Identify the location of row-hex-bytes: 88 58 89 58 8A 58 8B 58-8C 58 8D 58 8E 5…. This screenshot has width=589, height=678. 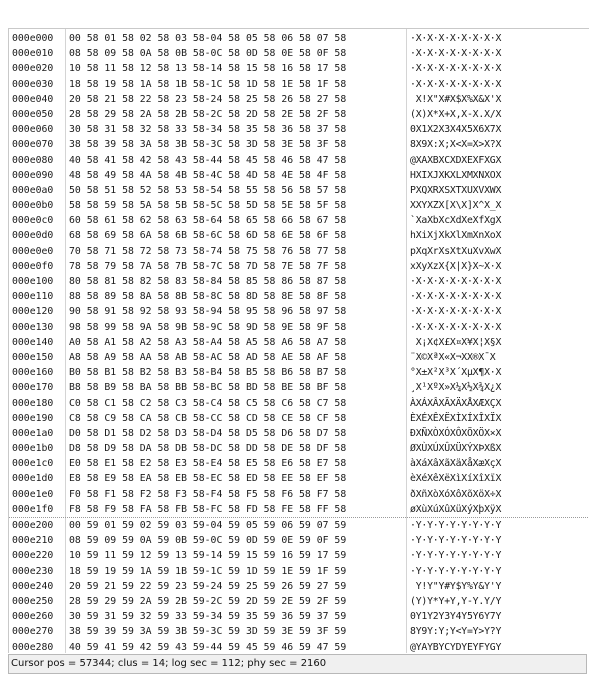
(207, 296).